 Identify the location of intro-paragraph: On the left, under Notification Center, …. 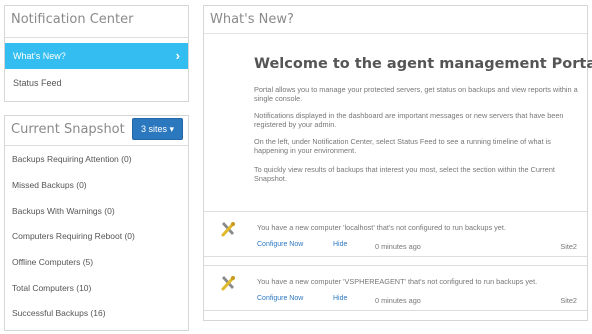
(402, 146).